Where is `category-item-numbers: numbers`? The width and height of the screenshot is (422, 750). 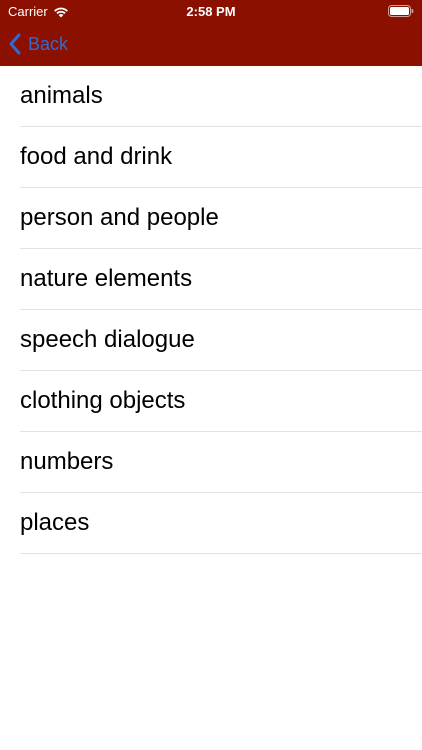 category-item-numbers: numbers is located at coordinates (221, 462).